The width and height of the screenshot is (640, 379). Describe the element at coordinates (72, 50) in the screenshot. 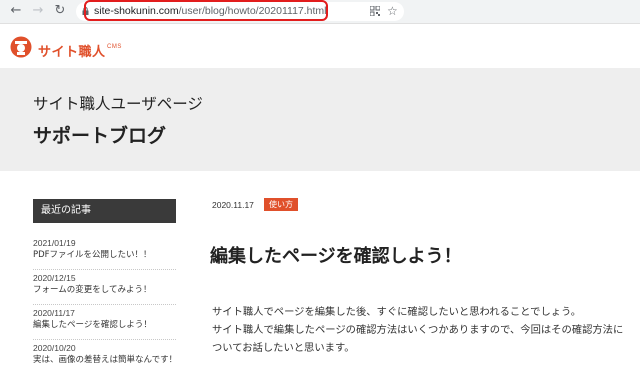

I see `site-logo-text: サイト職人` at that location.